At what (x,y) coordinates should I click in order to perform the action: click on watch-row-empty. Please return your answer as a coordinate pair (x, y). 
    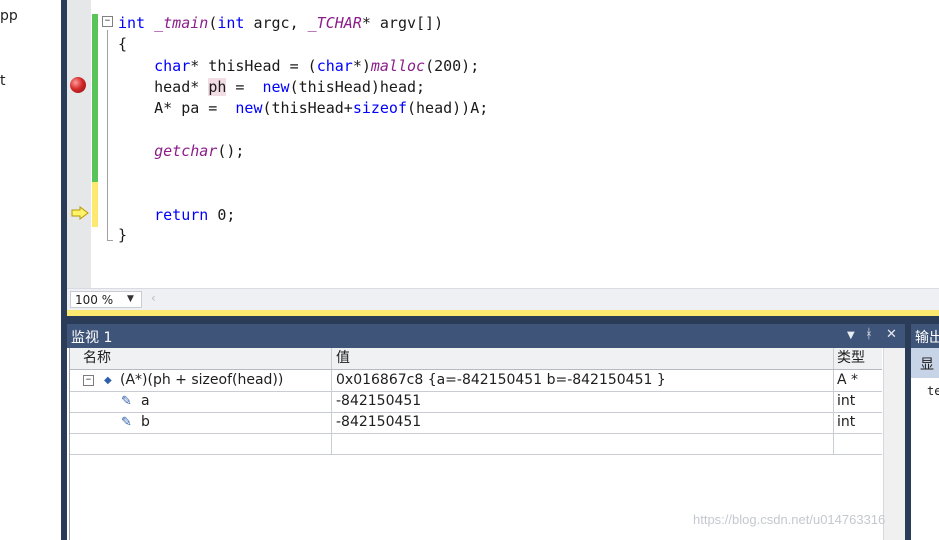
    Looking at the image, I should click on (476, 444).